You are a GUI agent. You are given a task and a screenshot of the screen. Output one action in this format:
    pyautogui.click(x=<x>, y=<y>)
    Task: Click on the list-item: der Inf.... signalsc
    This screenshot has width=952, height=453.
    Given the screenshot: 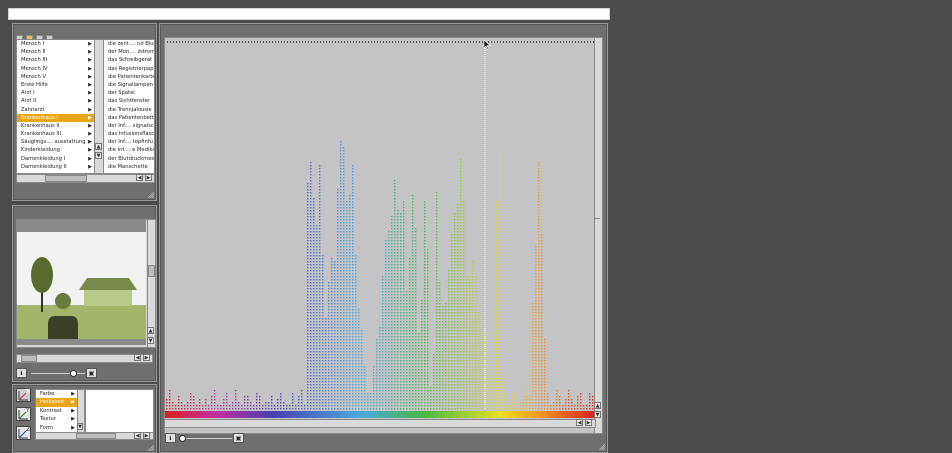 What is the action you would take?
    pyautogui.click(x=129, y=126)
    